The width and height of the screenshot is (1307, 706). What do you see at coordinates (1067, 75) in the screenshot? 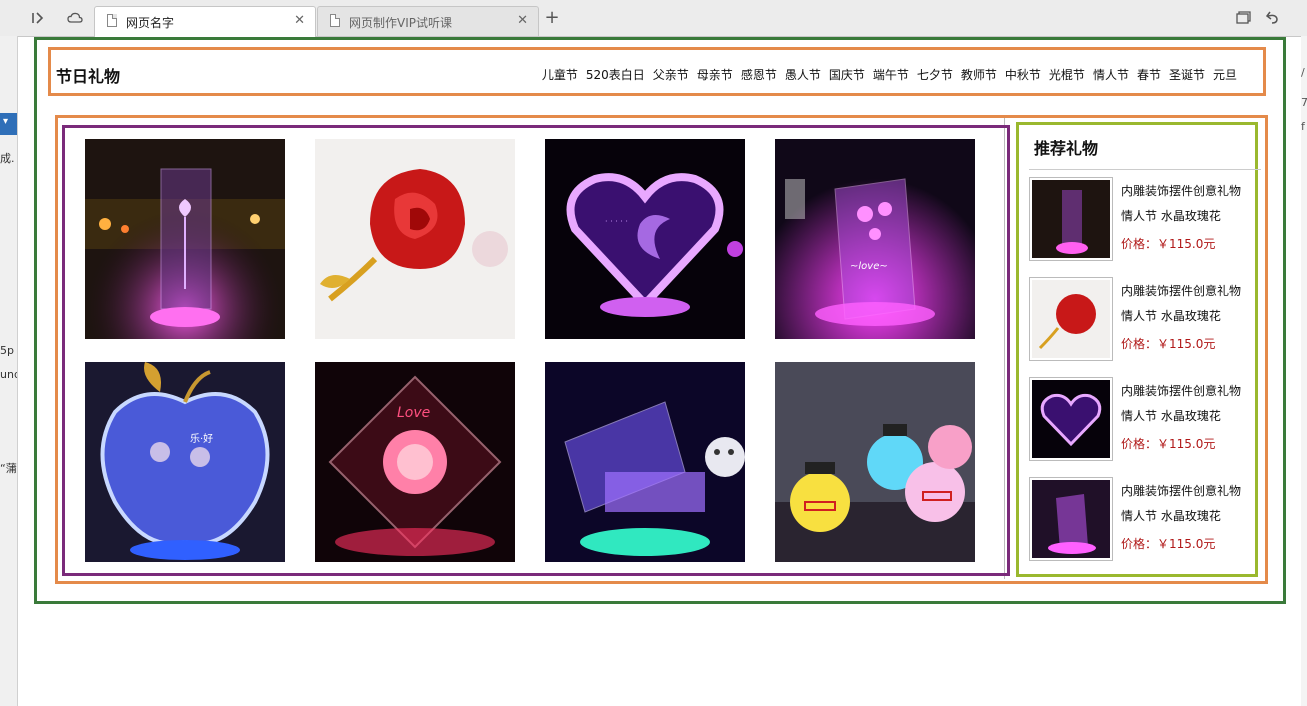
I see `nav-item: 光棍节` at bounding box center [1067, 75].